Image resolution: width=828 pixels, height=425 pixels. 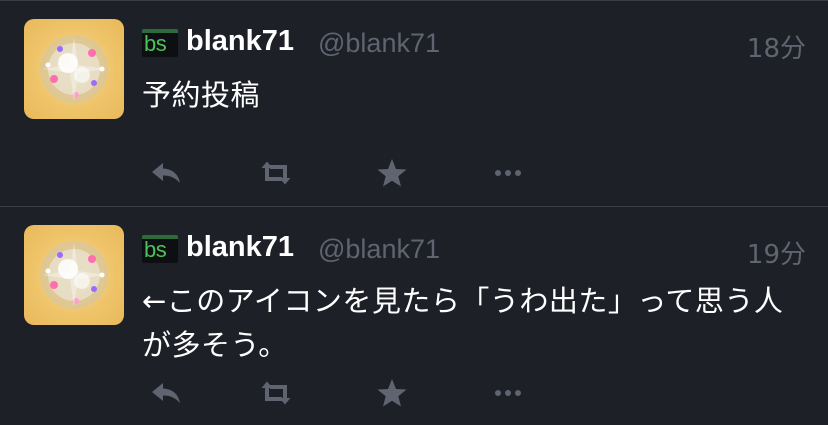 I want to click on tweet-text: 予約投稿, so click(x=201, y=95).